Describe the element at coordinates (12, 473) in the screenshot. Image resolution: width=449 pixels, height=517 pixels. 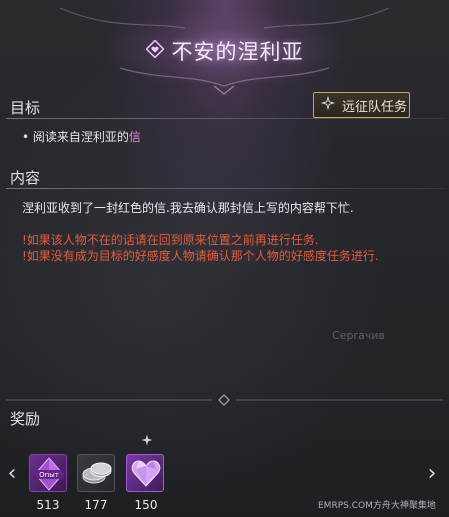
I see `rewards-prev-arrow: ‹` at that location.